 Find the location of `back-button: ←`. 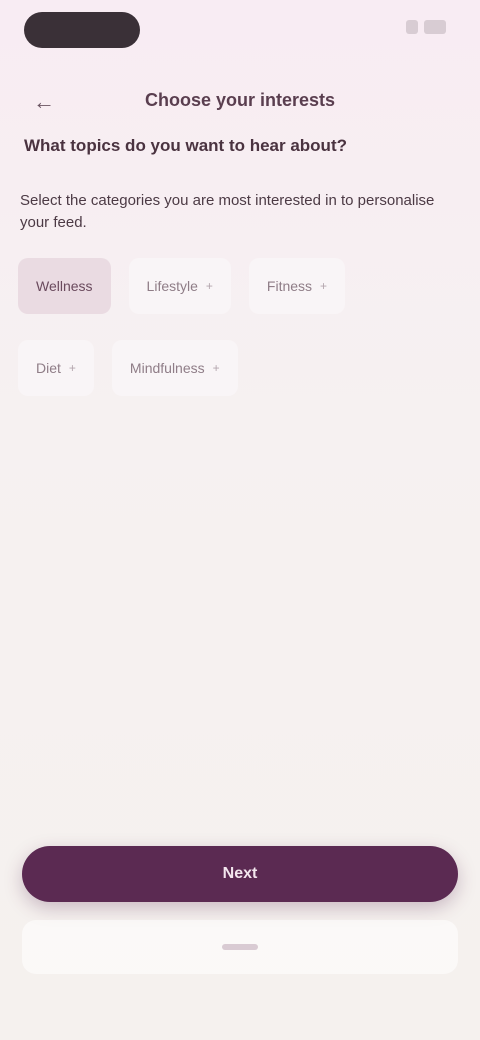

back-button: ← is located at coordinates (44, 102).